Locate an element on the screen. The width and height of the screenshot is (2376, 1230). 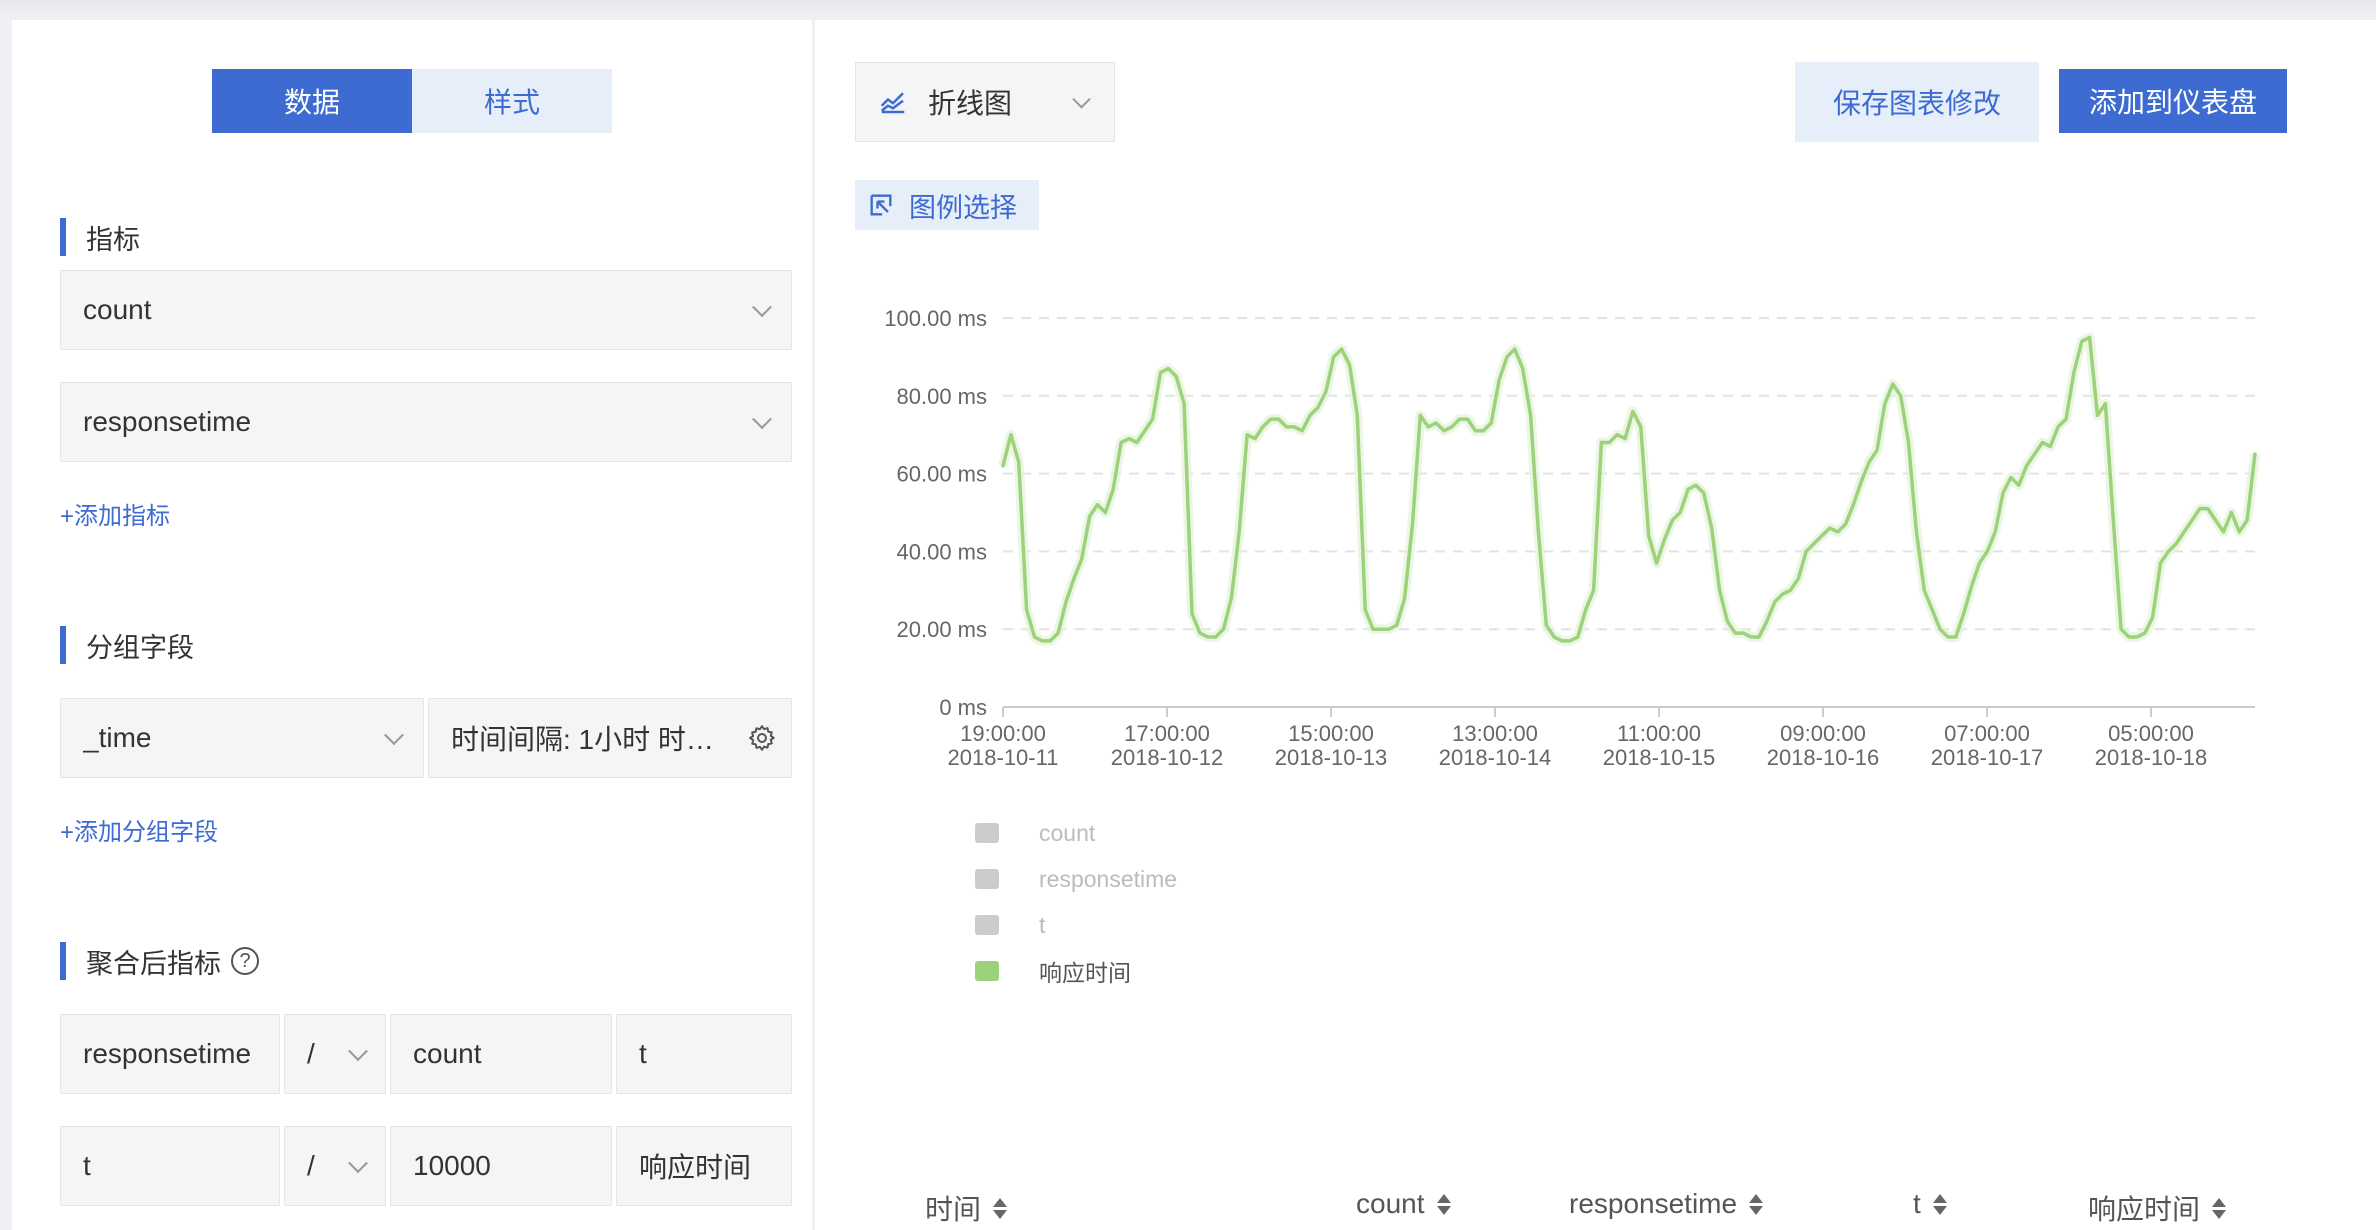
legend-label: count is located at coordinates (1067, 832).